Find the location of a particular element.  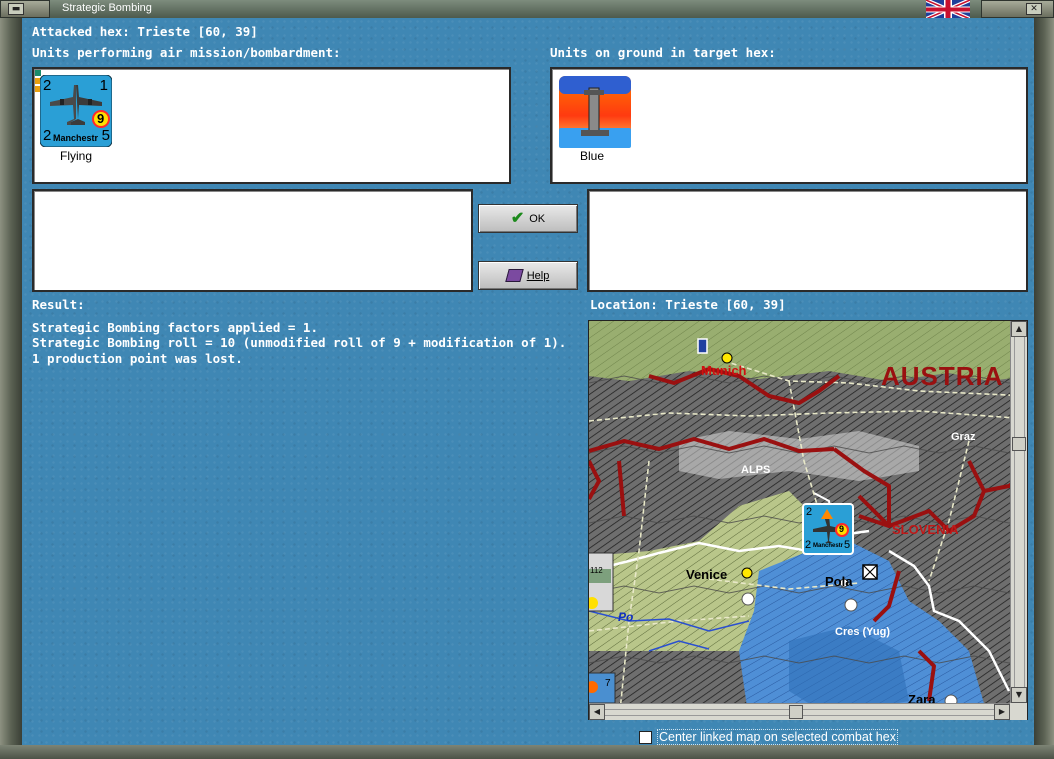

scroll-track-vertical is located at coordinates (1019, 512).